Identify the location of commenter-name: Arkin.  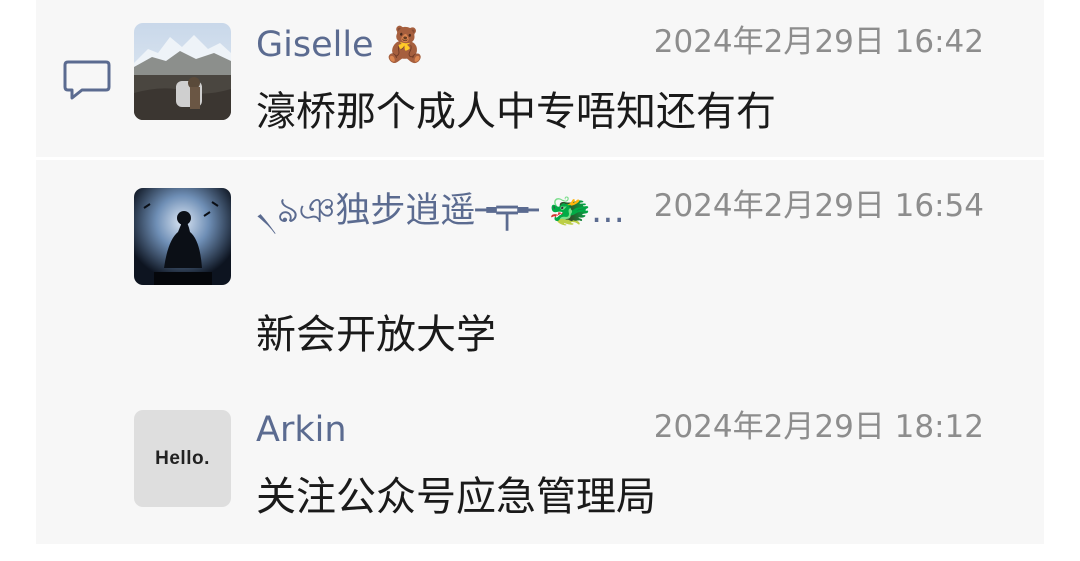
(301, 430).